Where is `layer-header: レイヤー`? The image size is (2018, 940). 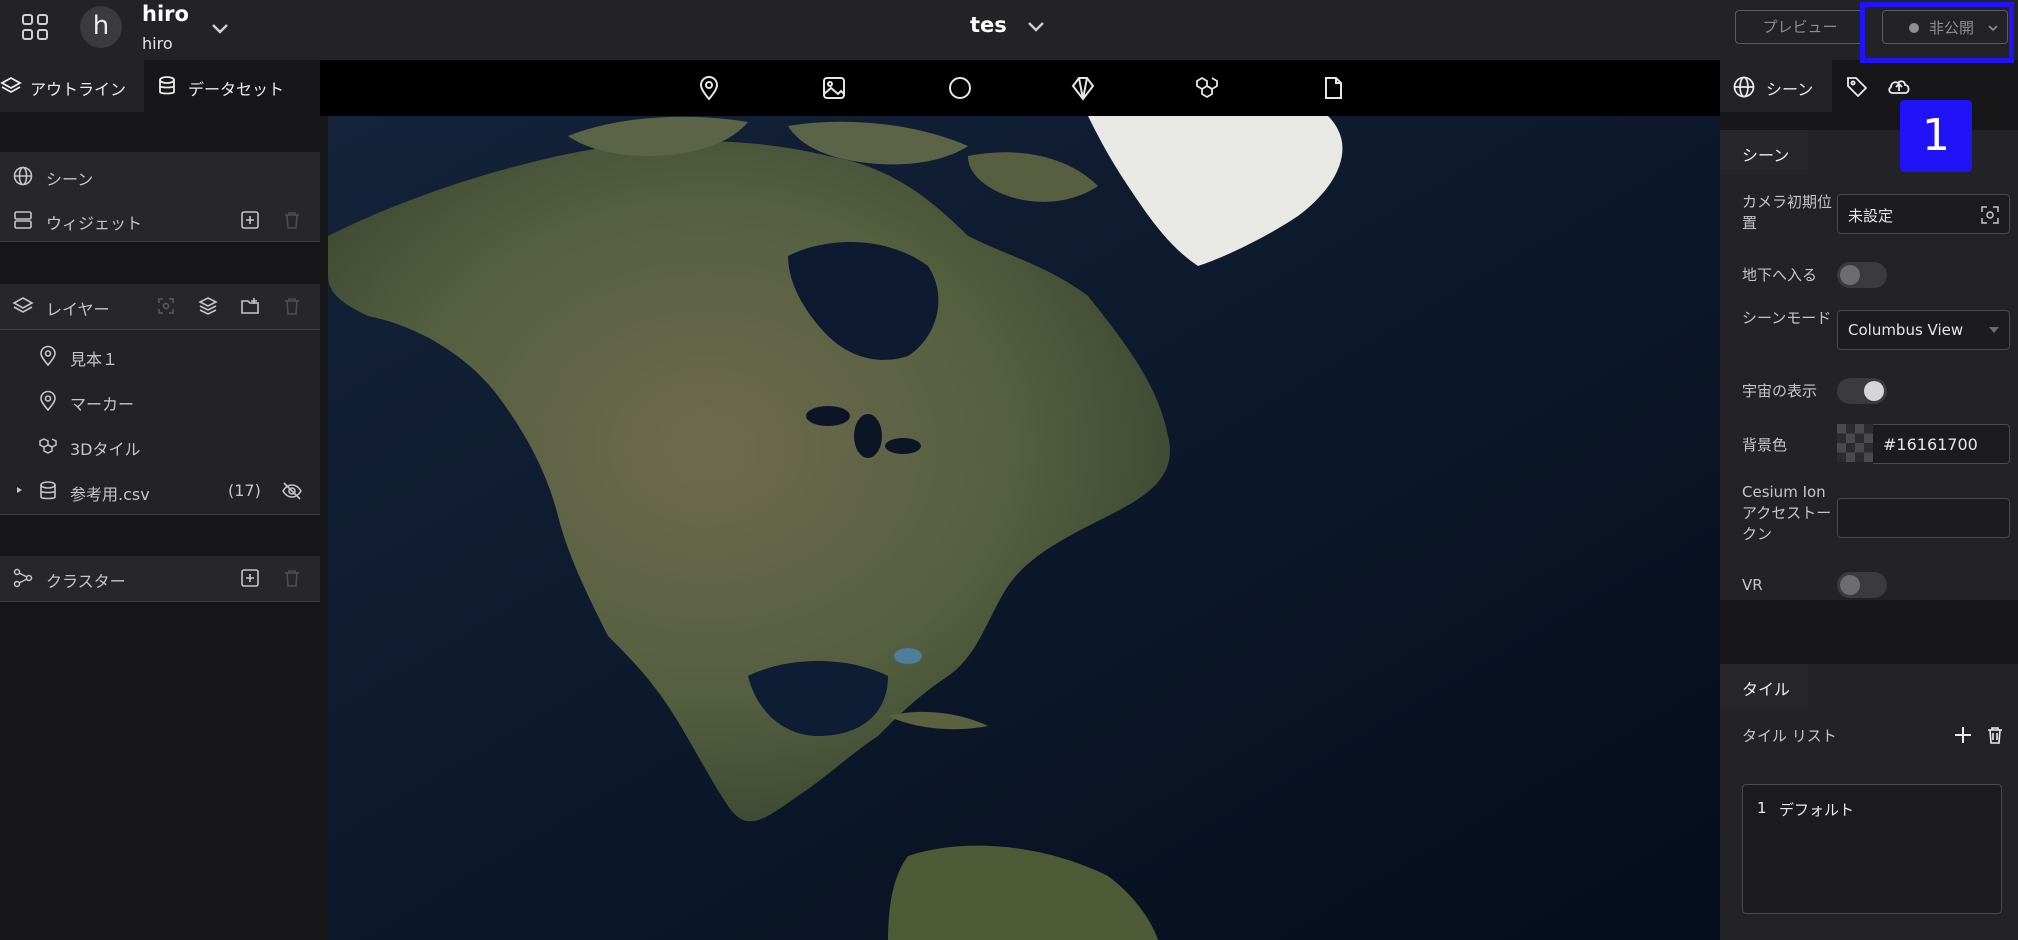 layer-header: レイヤー is located at coordinates (160, 306).